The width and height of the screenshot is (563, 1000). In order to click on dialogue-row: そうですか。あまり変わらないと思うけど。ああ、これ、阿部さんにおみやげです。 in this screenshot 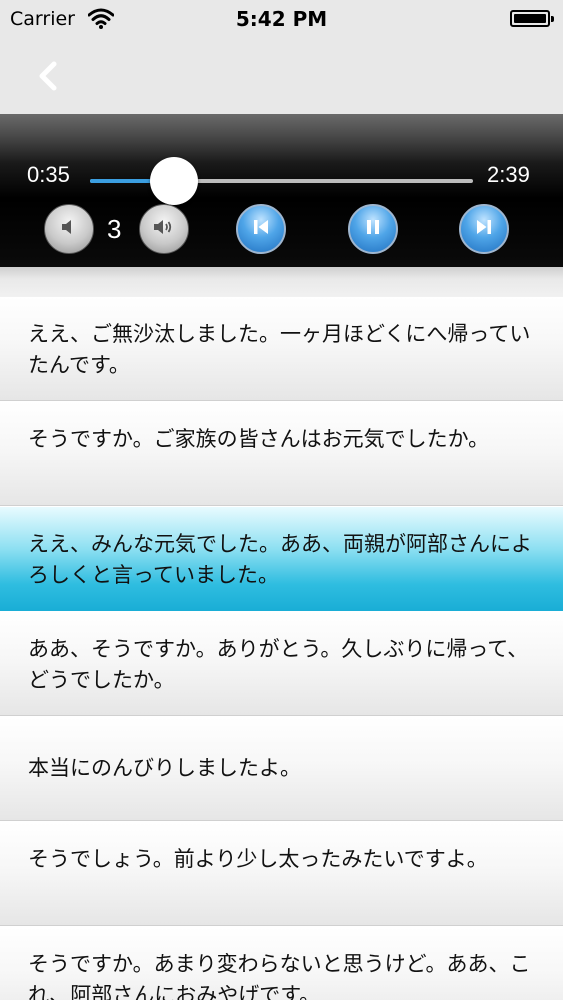, I will do `click(281, 963)`.